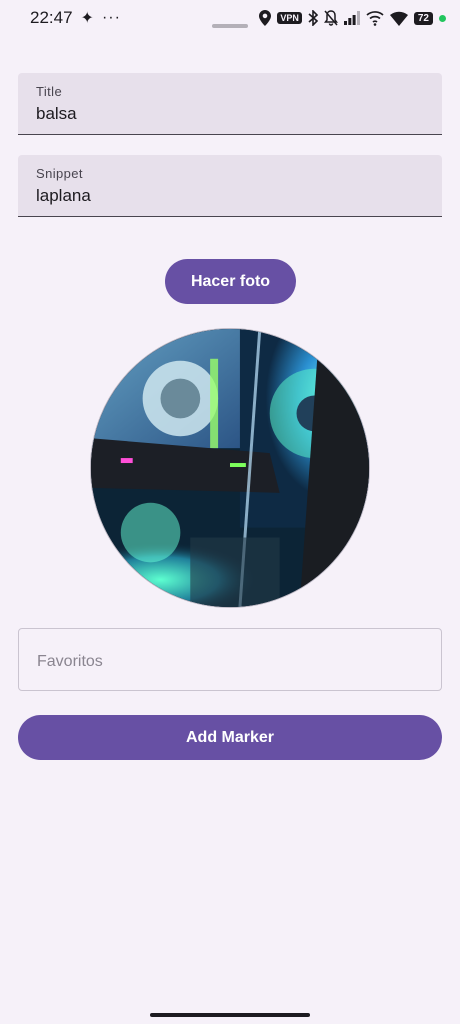 This screenshot has width=460, height=1024. What do you see at coordinates (230, 186) in the screenshot?
I see `snippet-field: Snippet laplana` at bounding box center [230, 186].